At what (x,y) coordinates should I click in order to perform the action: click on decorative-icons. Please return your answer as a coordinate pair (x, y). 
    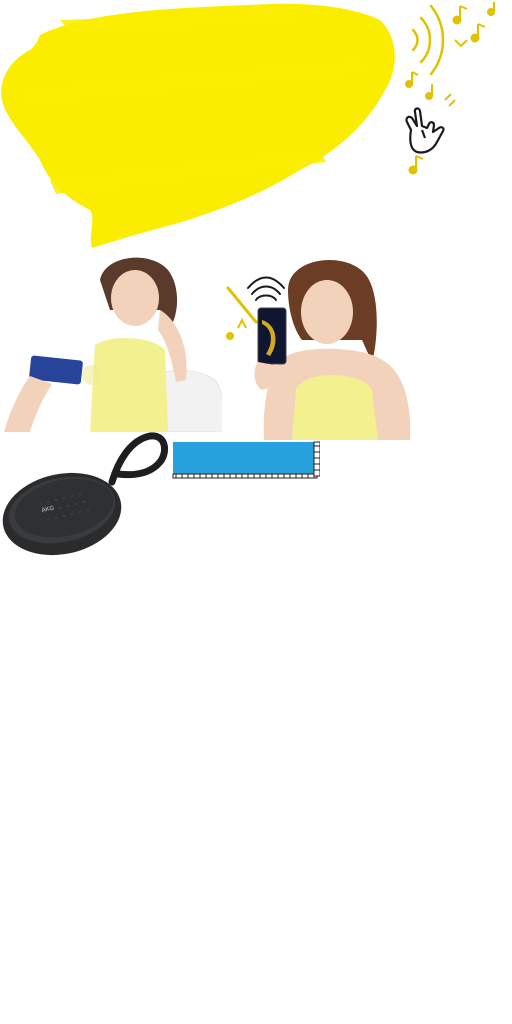
    Looking at the image, I should click on (450, 88).